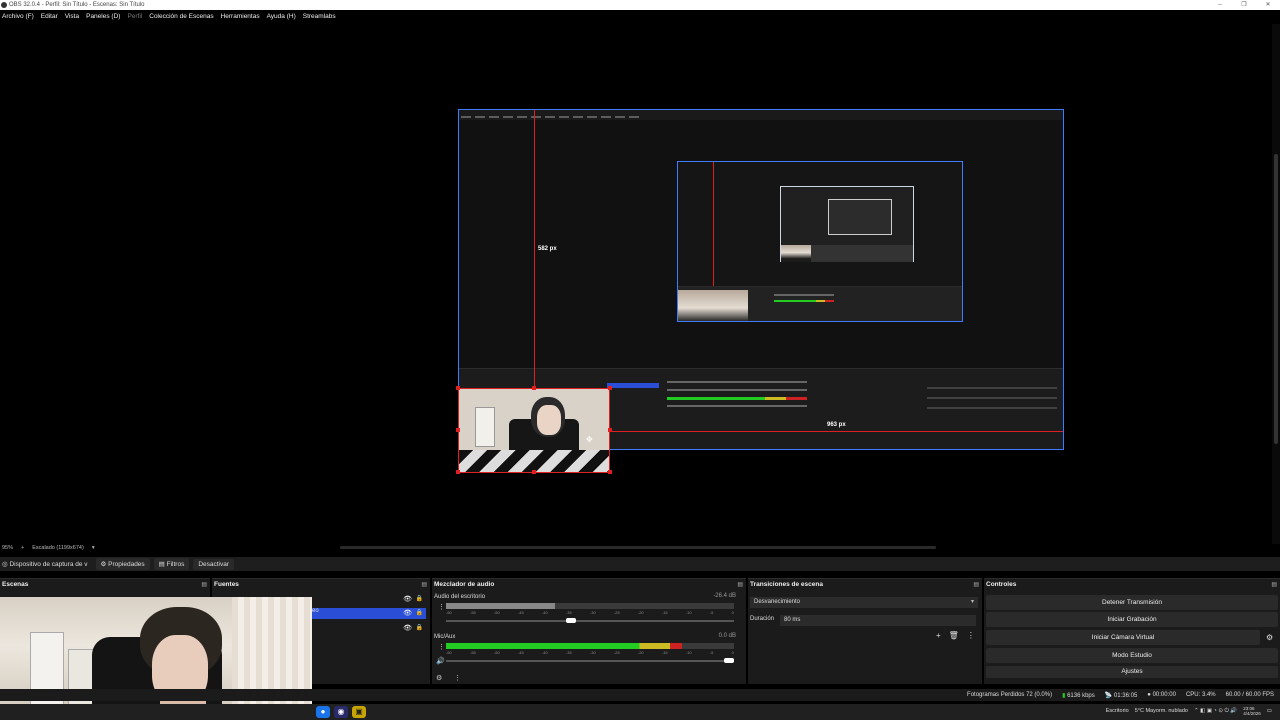 This screenshot has width=1280, height=720. Describe the element at coordinates (1244, 5) in the screenshot. I see `maximize-icon: ❐` at that location.